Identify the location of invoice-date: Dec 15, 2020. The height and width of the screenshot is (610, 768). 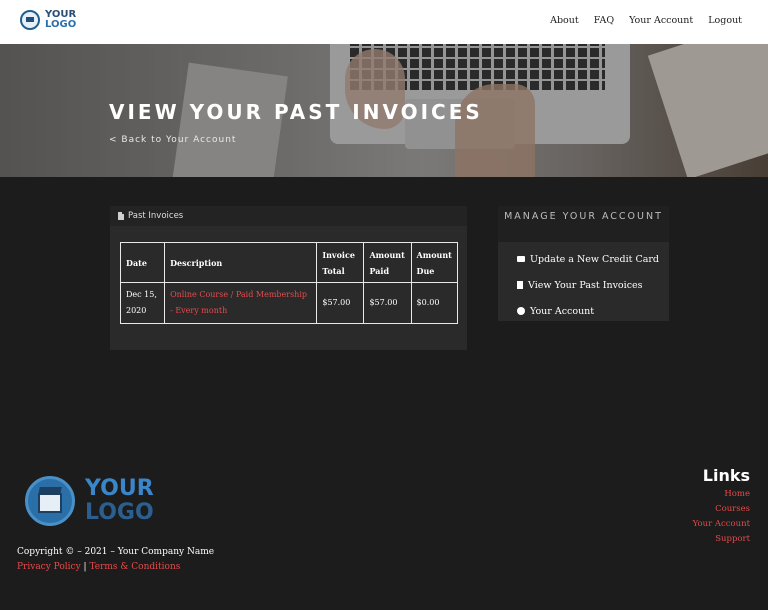
(142, 303).